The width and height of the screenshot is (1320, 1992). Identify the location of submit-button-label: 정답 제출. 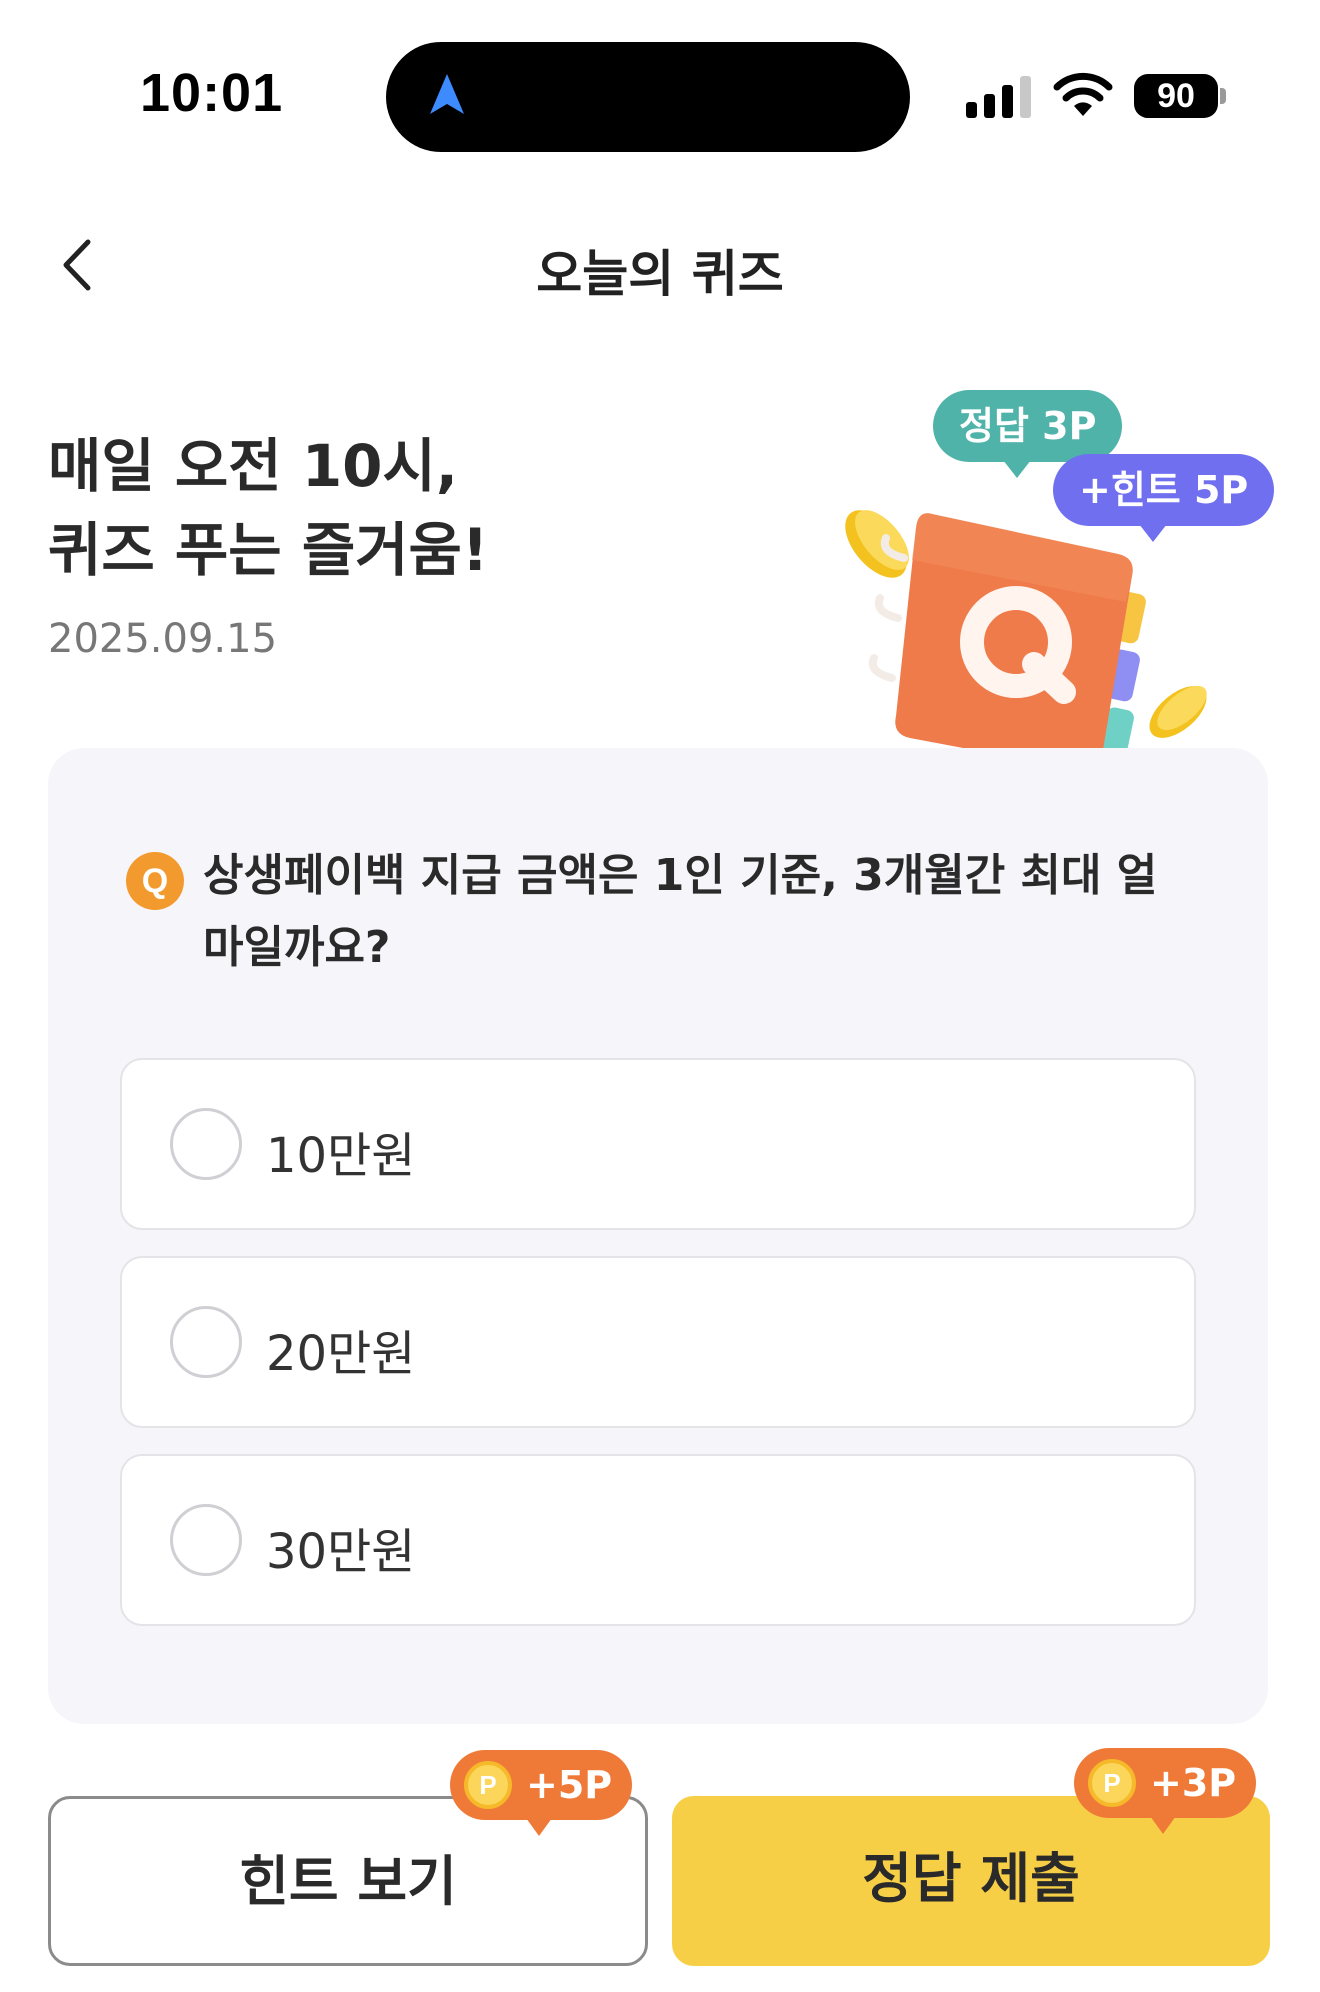
(971, 1878).